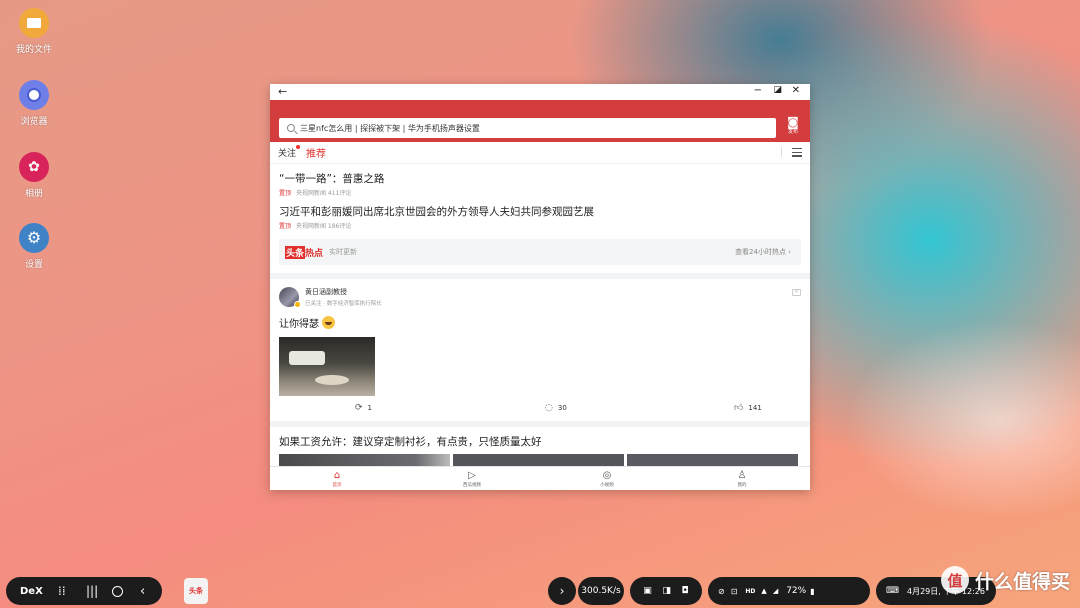 This screenshot has height=608, width=1080. Describe the element at coordinates (33, 194) in the screenshot. I see `desktop-icon-label: 相册` at that location.